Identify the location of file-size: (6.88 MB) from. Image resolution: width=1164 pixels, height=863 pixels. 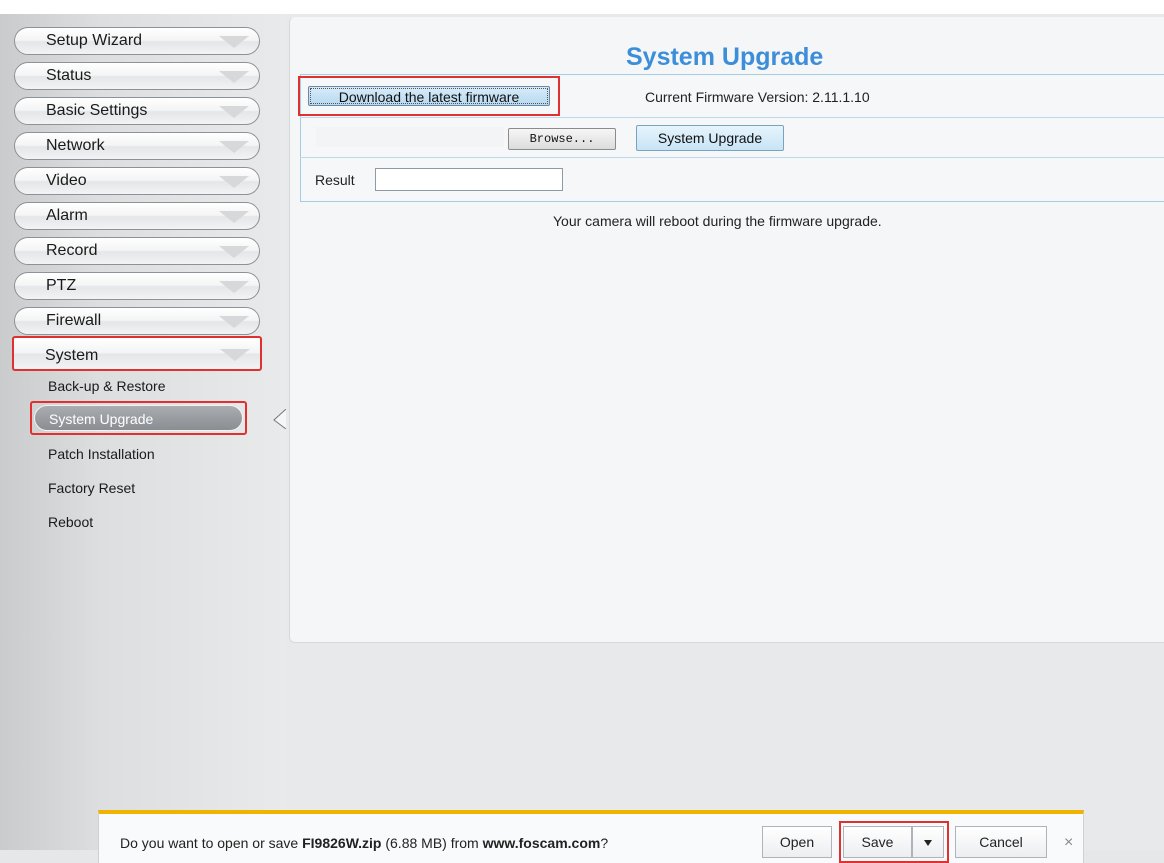
(432, 843).